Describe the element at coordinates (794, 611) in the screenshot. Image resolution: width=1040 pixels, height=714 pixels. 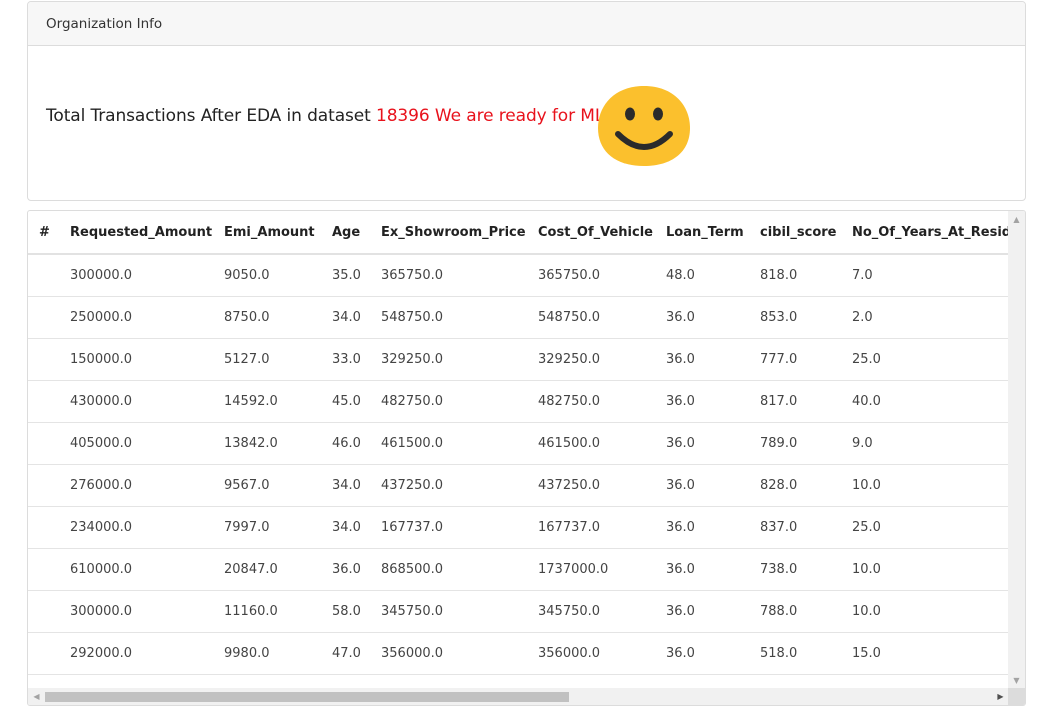
I see `table-cell: 788.0` at that location.